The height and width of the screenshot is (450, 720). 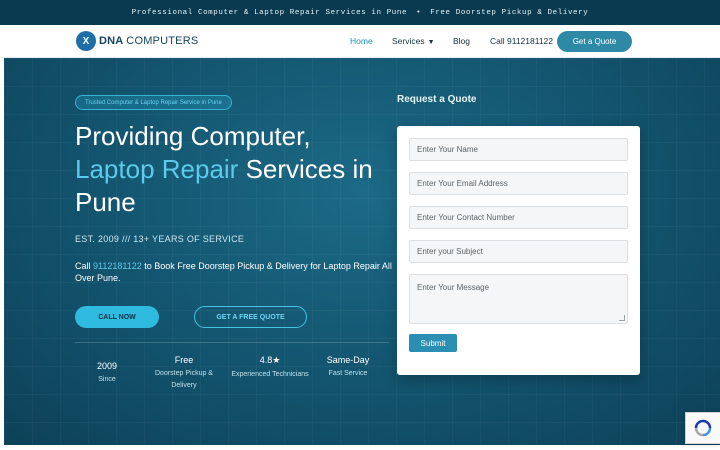 I want to click on hero-title-line1: Providing Computer,, so click(x=193, y=136).